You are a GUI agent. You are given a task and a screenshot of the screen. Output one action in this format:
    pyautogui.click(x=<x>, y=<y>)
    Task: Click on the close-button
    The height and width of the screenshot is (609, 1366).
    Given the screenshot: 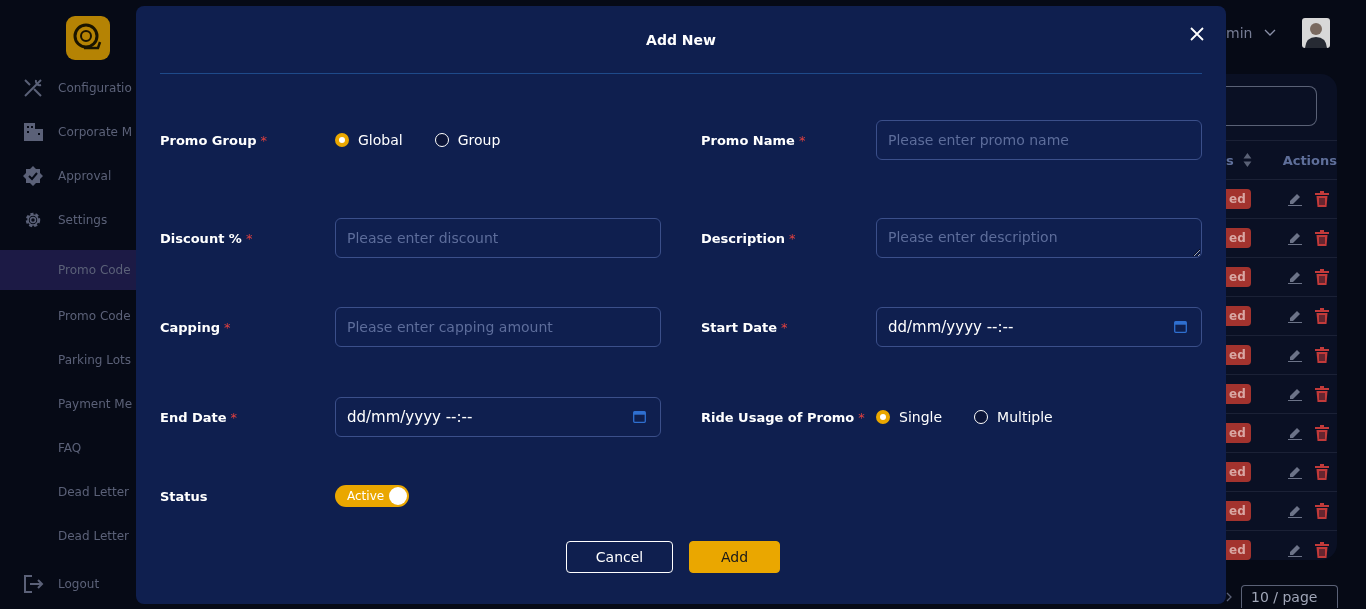 What is the action you would take?
    pyautogui.click(x=1197, y=34)
    